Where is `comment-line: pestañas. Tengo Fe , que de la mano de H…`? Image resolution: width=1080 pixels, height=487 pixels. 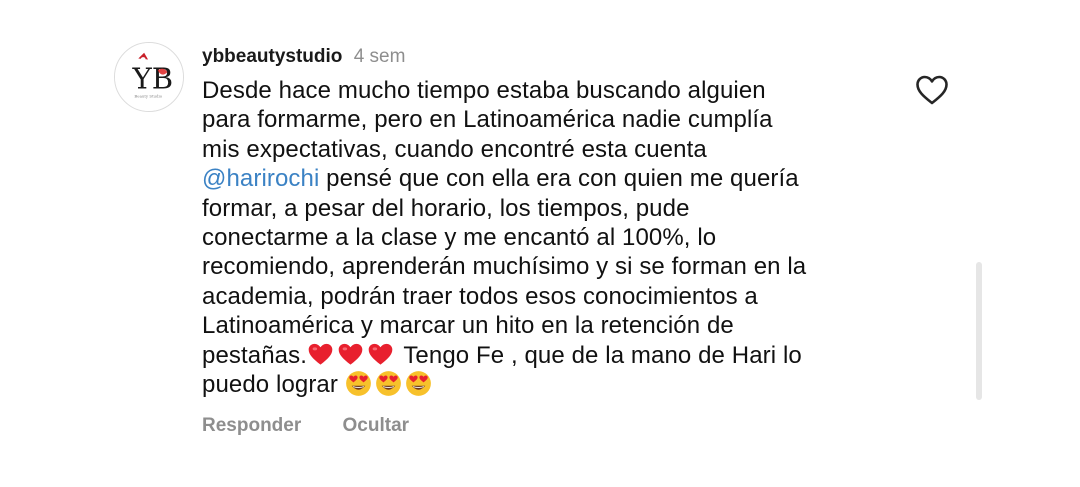 comment-line: pestañas. Tengo Fe , que de la mano de H… is located at coordinates (542, 355).